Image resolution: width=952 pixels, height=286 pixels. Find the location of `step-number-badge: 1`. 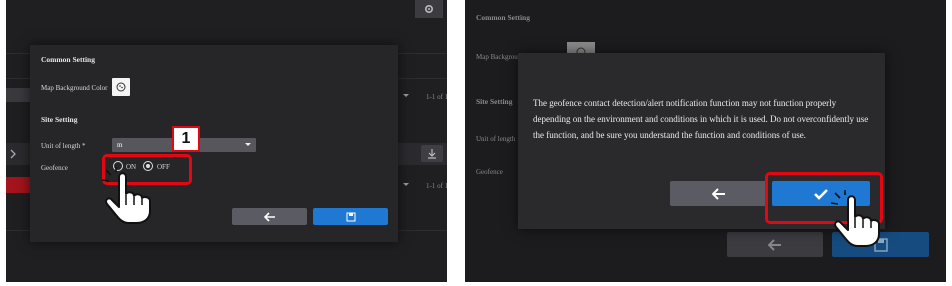

step-number-badge: 1 is located at coordinates (186, 139).